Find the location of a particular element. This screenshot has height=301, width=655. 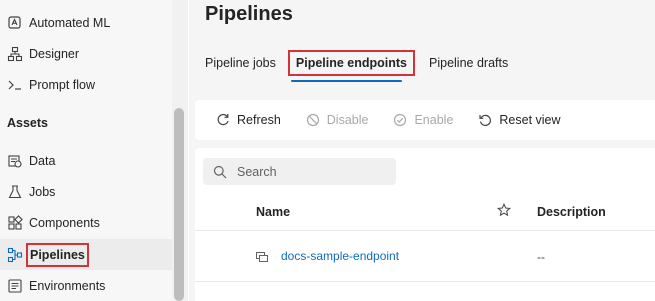

search-box is located at coordinates (299, 171).